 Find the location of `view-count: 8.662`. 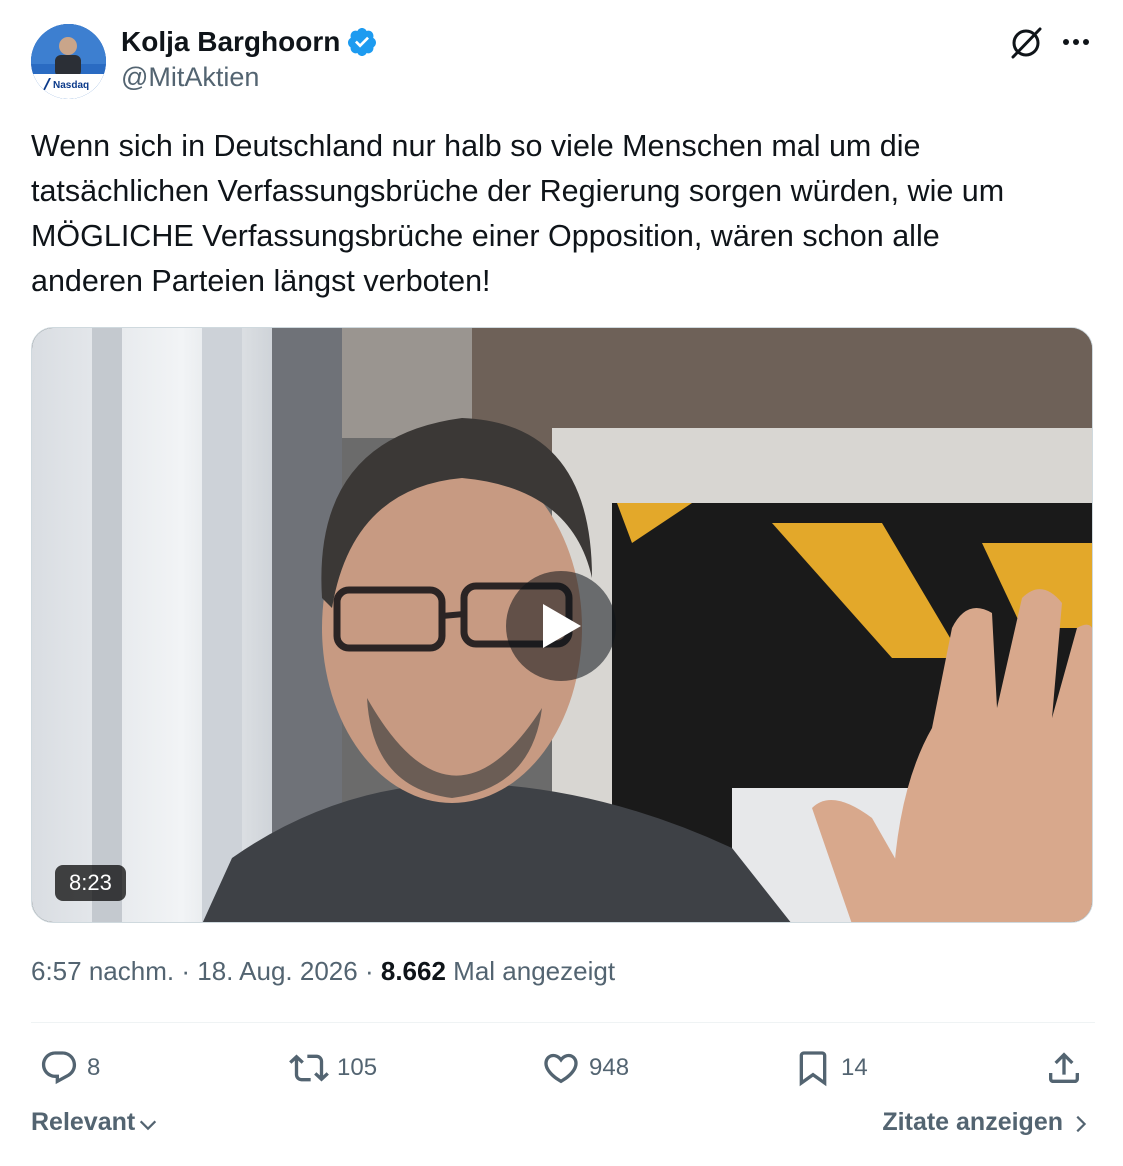

view-count: 8.662 is located at coordinates (413, 971).